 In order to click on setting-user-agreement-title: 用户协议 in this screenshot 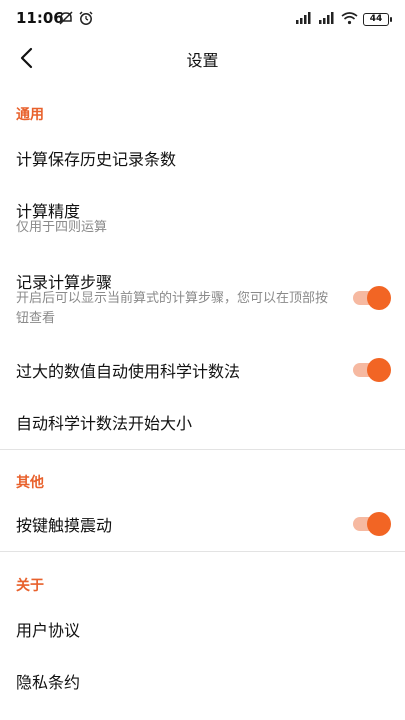, I will do `click(48, 630)`.